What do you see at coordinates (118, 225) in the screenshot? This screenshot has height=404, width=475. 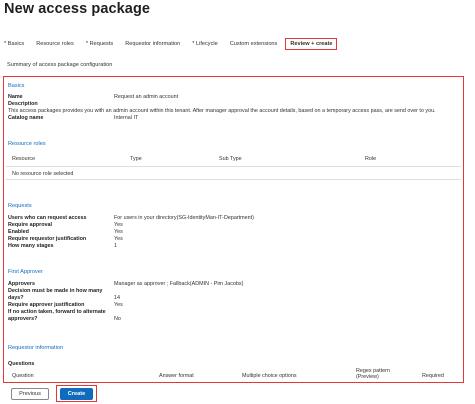 I see `require-approval-value: Yes` at bounding box center [118, 225].